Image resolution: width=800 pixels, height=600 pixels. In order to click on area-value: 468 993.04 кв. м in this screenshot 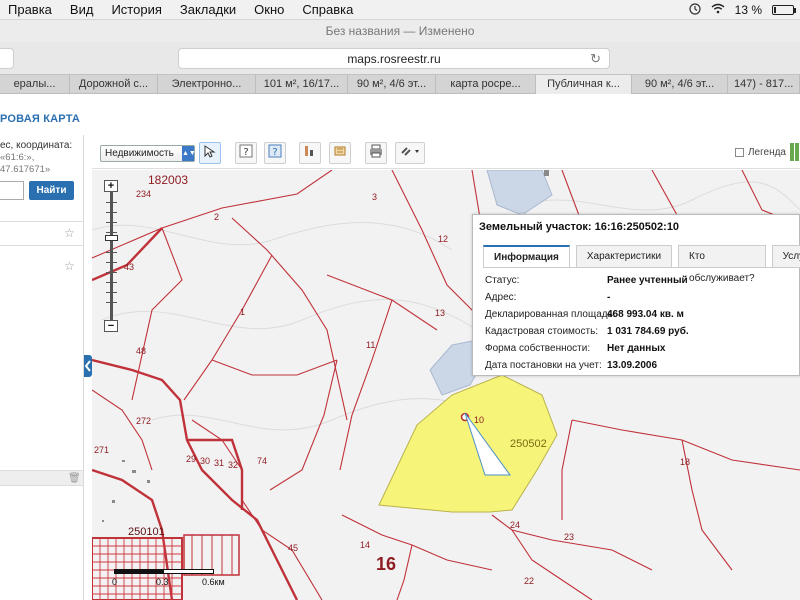, I will do `click(645, 314)`.